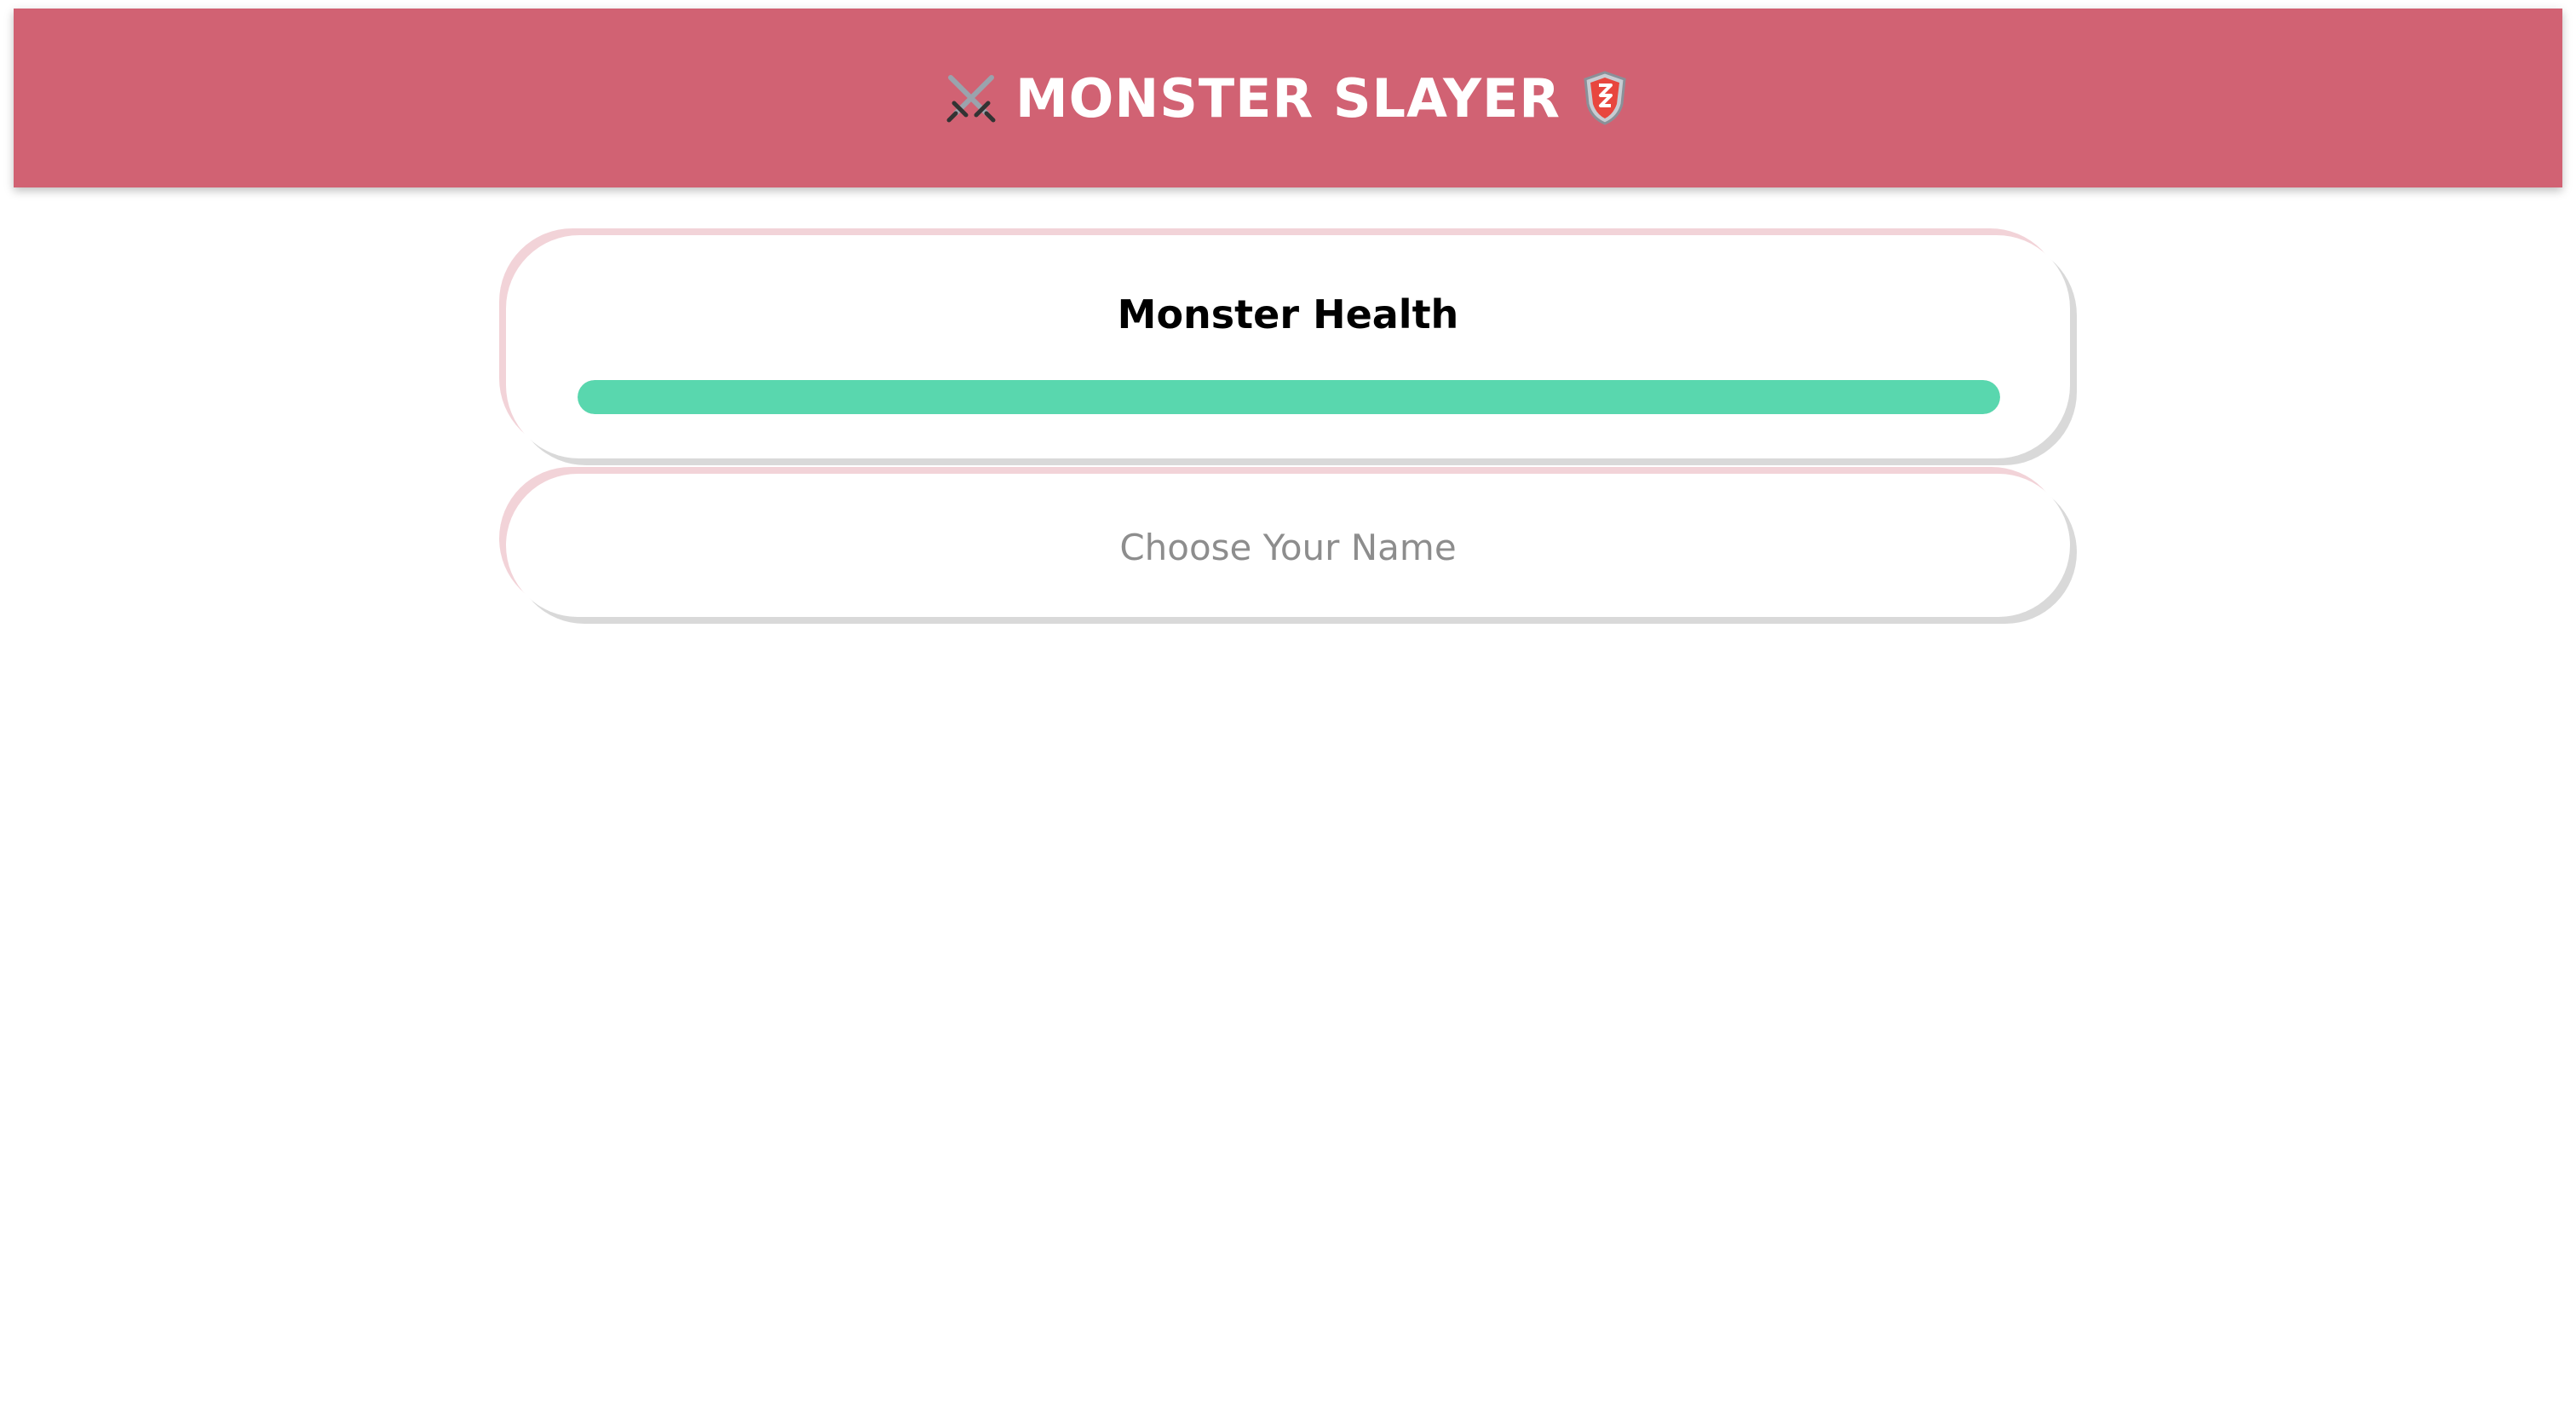 The width and height of the screenshot is (2576, 1406). I want to click on app-header: MONSTER SLAYER, so click(1288, 98).